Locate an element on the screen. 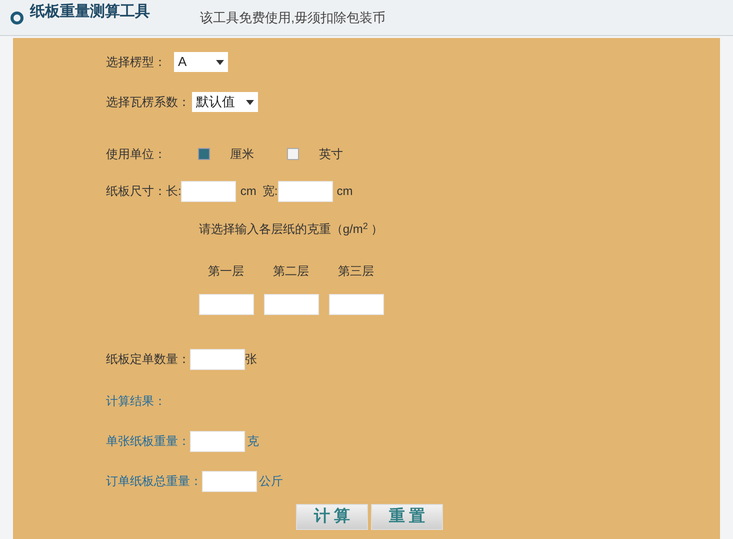 Image resolution: width=733 pixels, height=539 pixels. dropdown: 默认值 is located at coordinates (225, 102).